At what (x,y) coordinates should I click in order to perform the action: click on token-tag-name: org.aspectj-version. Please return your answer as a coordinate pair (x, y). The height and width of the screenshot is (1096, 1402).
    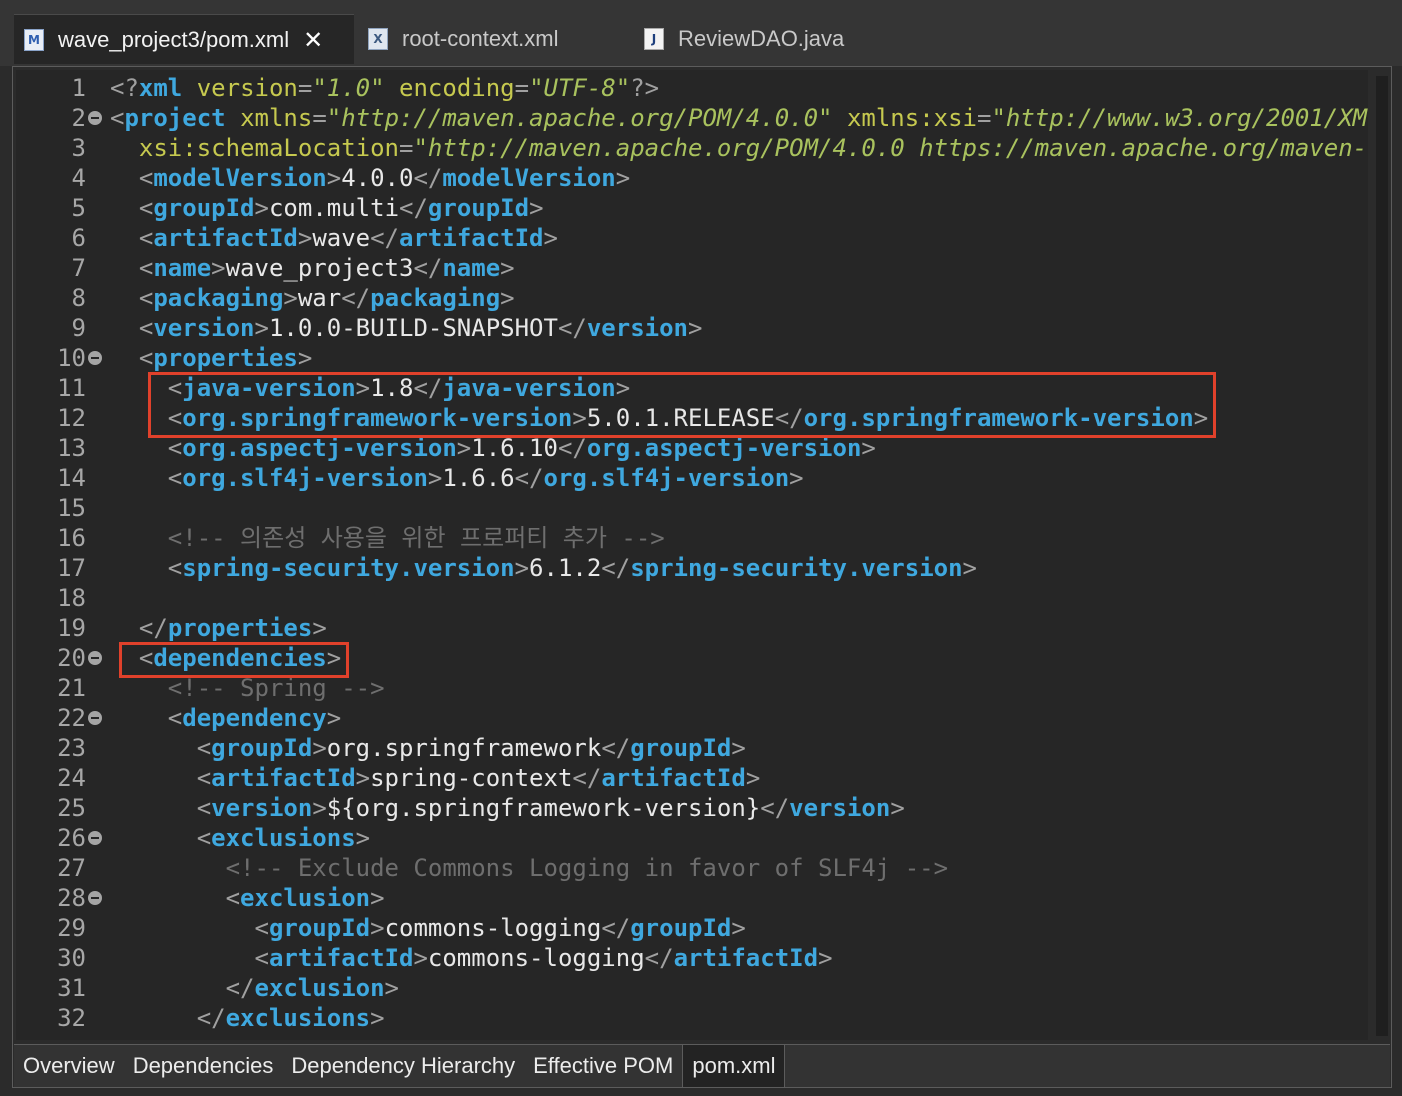
    Looking at the image, I should click on (319, 448).